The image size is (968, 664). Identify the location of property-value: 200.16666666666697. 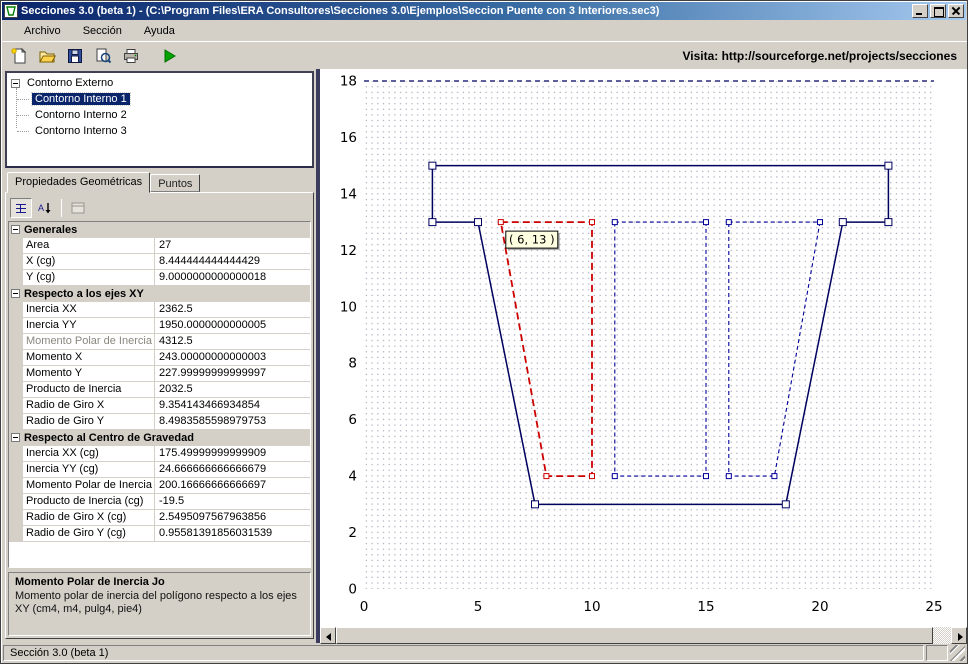
(232, 486).